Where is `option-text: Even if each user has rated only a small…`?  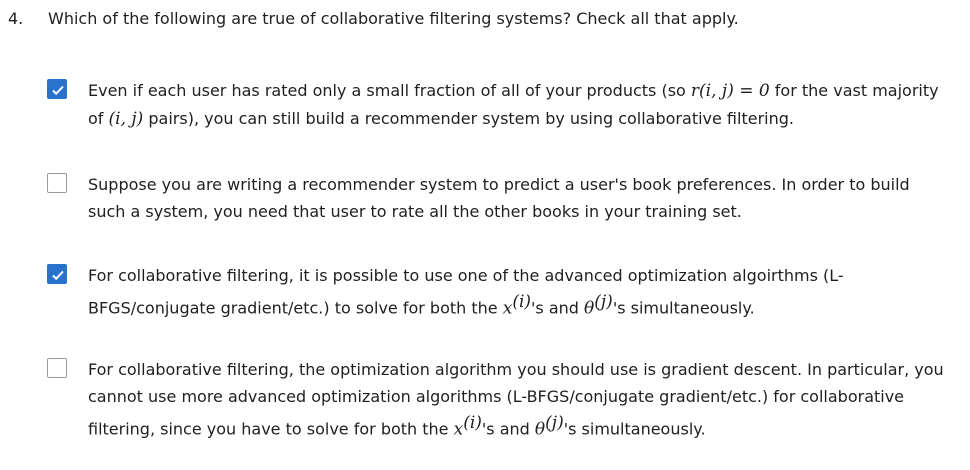
option-text: Even if each user has rated only a small… is located at coordinates (518, 105).